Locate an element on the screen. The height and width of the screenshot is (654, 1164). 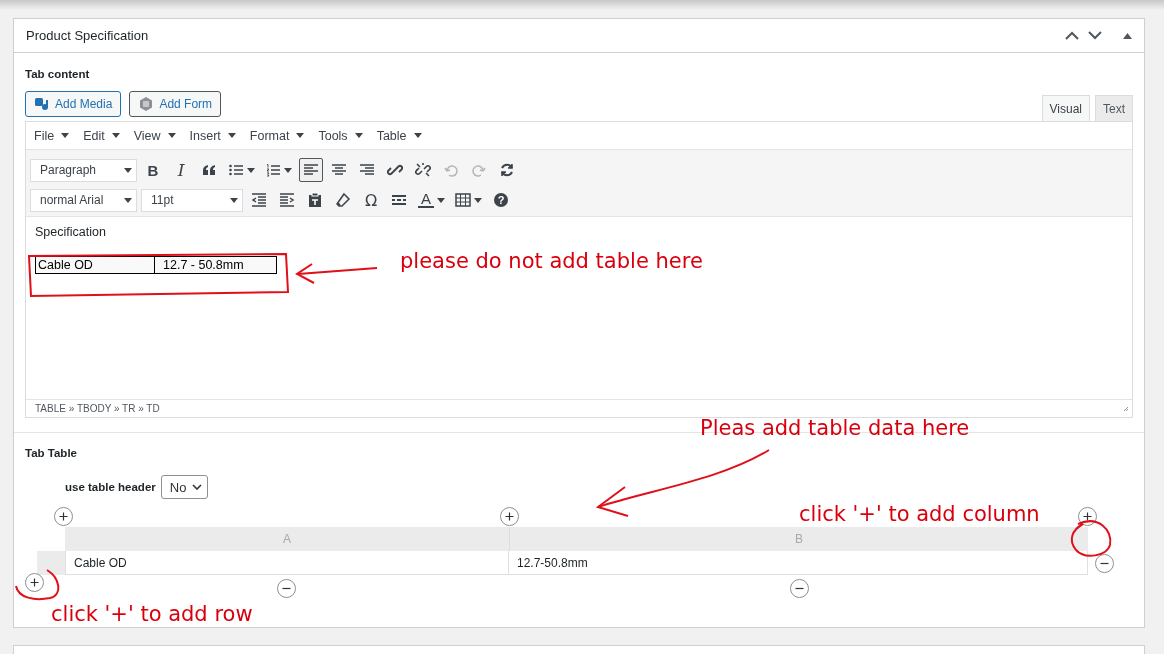
refresh-icon is located at coordinates (507, 170).